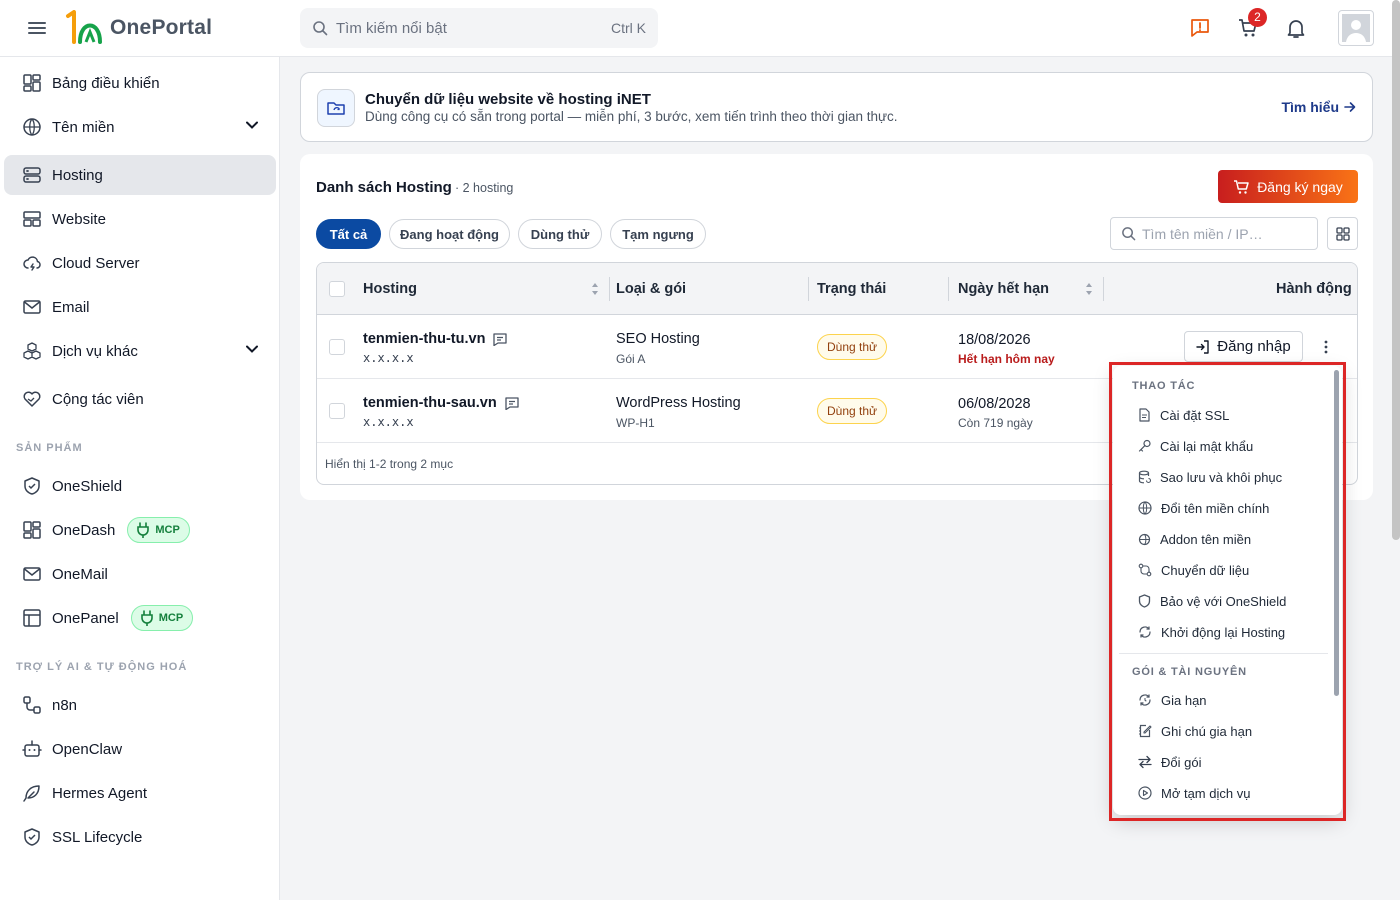  I want to click on menu-item-renewal-note: Ghi chú gia hạn, so click(1223, 731).